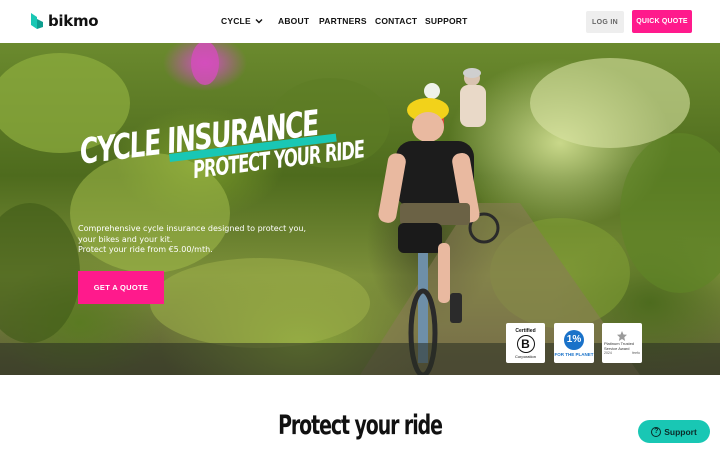 The height and width of the screenshot is (450, 720). I want to click on section-title: Protect your ride, so click(360, 425).